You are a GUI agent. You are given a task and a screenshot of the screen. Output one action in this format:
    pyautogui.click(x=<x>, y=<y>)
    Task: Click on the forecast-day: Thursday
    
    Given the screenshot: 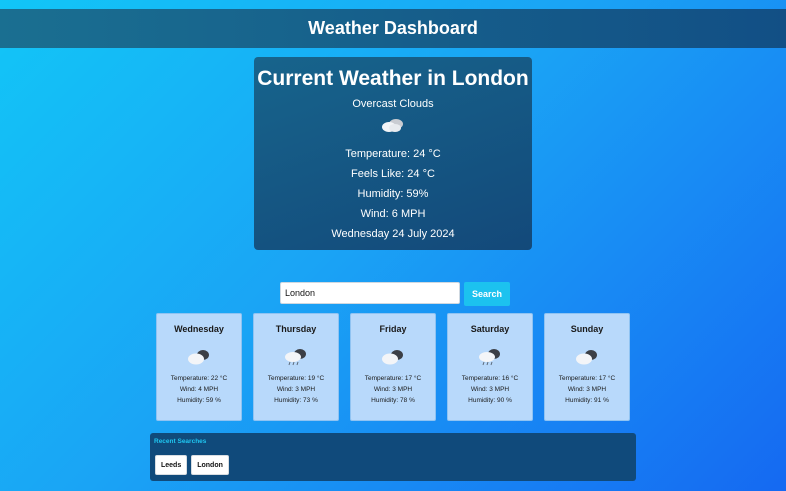 What is the action you would take?
    pyautogui.click(x=296, y=329)
    